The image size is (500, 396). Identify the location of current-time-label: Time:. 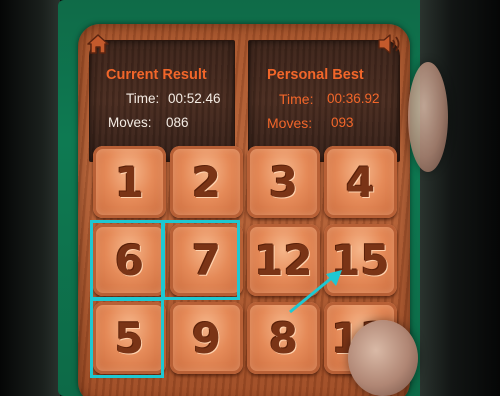
(143, 98).